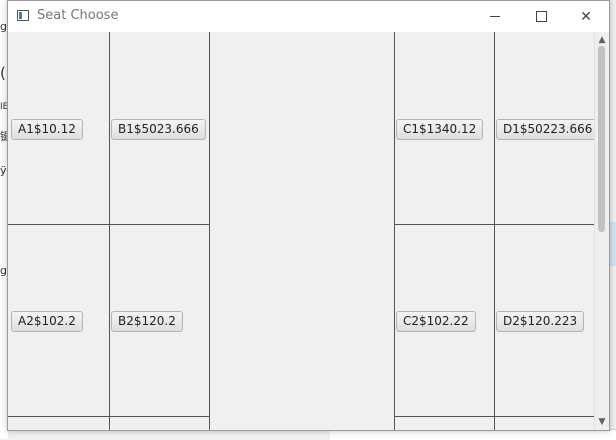 The height and width of the screenshot is (440, 616). What do you see at coordinates (158, 129) in the screenshot?
I see `seat-button-b1: B1$5023.666` at bounding box center [158, 129].